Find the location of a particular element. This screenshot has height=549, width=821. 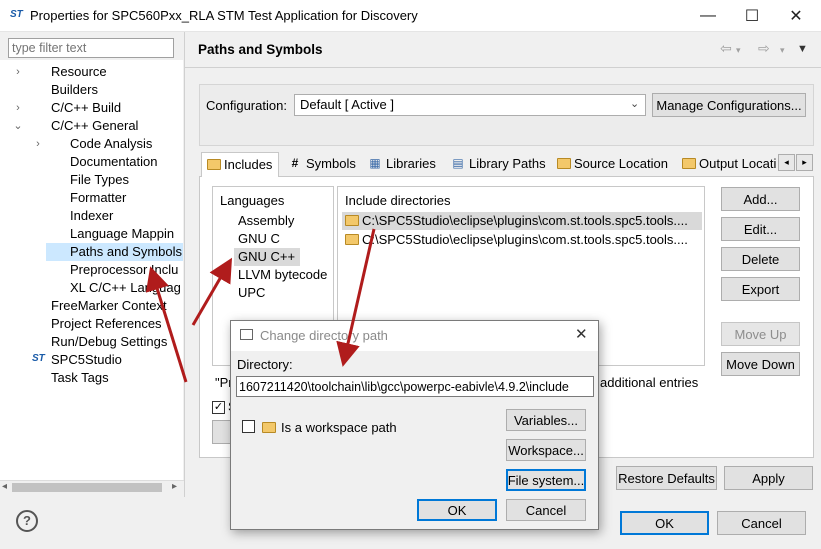

tab-includes: Includes is located at coordinates (240, 164).